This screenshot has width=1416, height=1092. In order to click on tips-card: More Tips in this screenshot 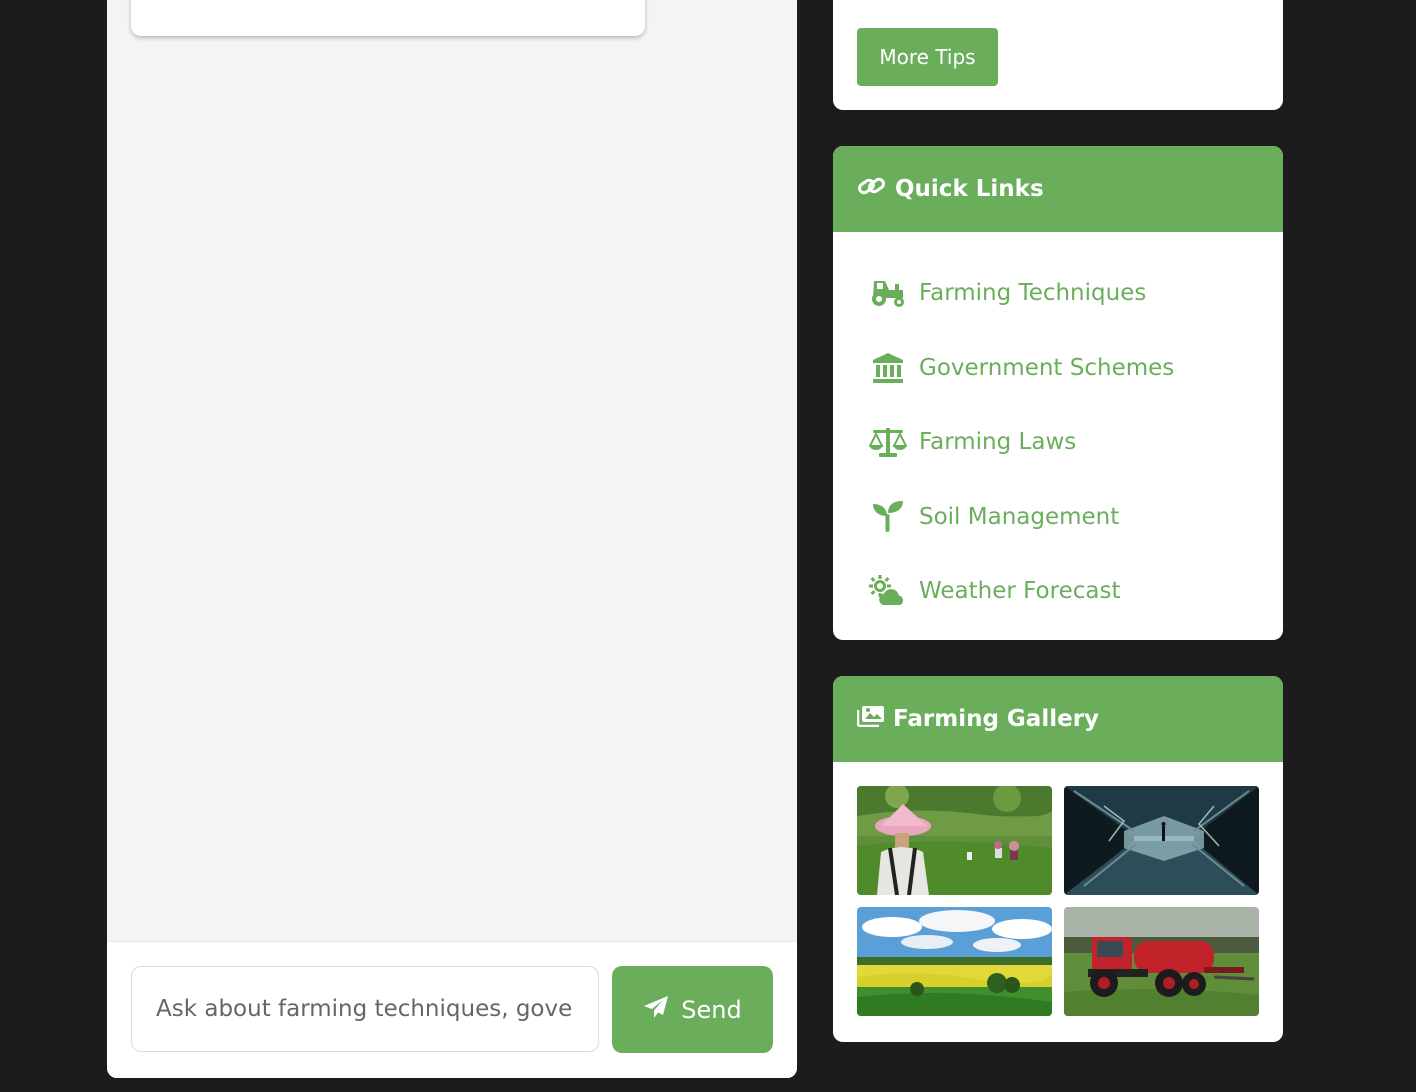, I will do `click(1058, 55)`.